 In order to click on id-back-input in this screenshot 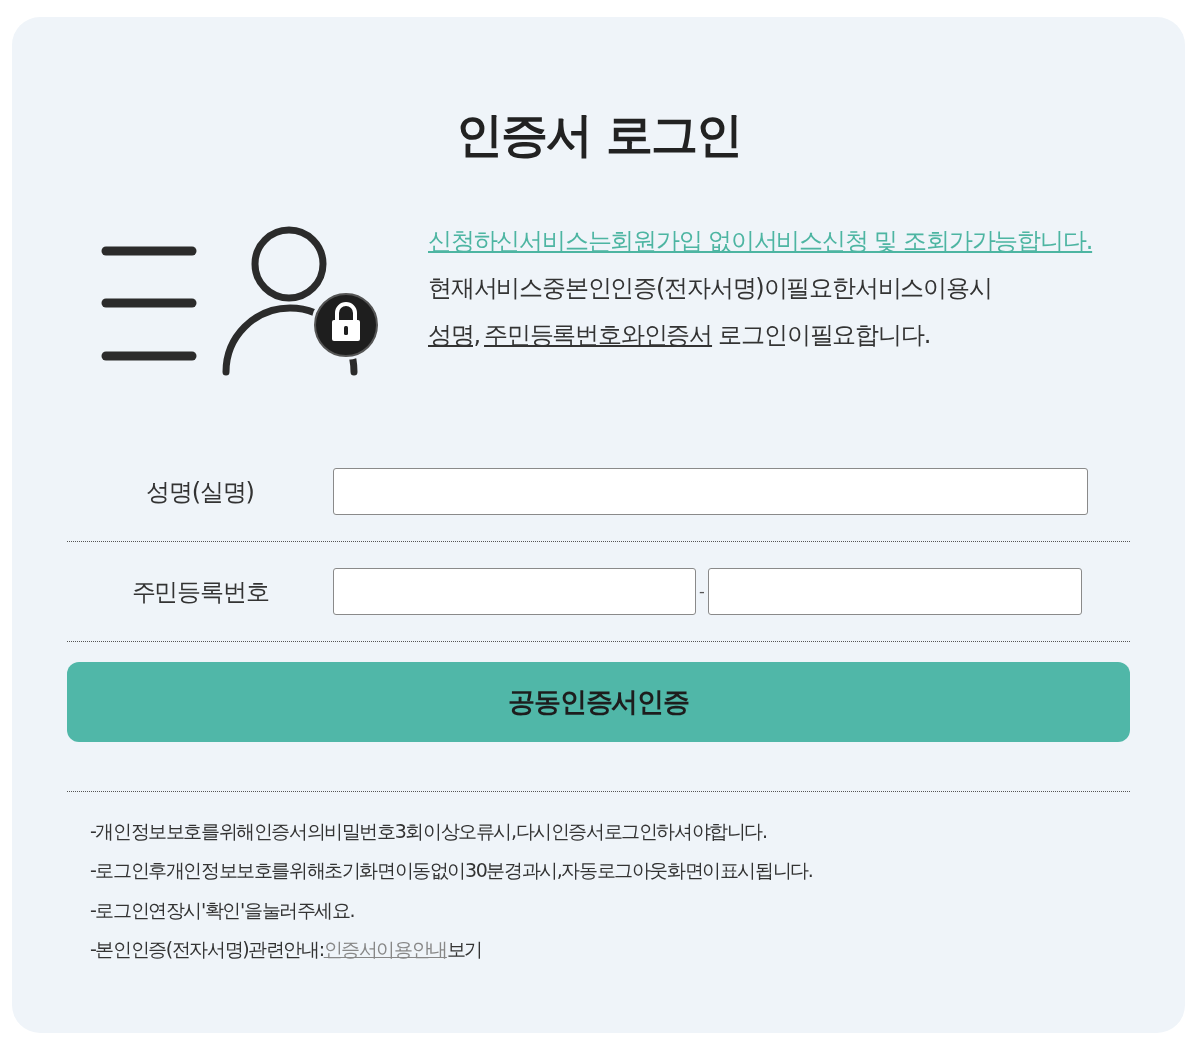, I will do `click(895, 591)`.